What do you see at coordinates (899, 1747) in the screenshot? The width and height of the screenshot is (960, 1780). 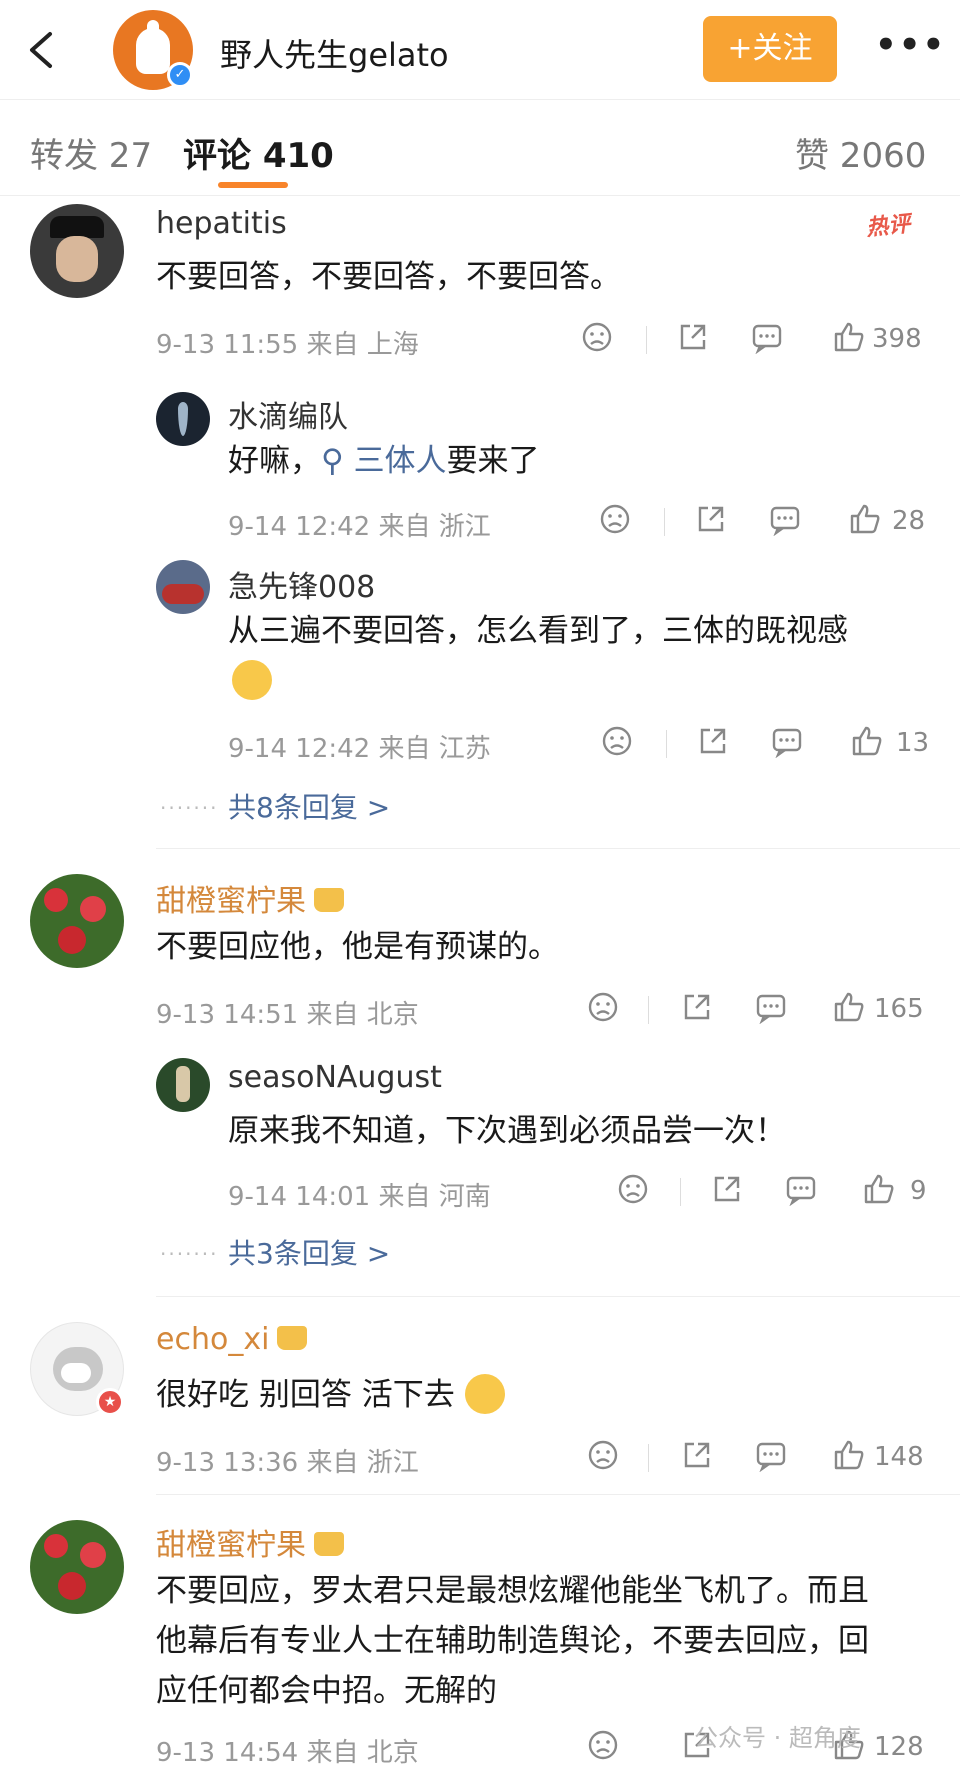 I see `like-count: 128` at bounding box center [899, 1747].